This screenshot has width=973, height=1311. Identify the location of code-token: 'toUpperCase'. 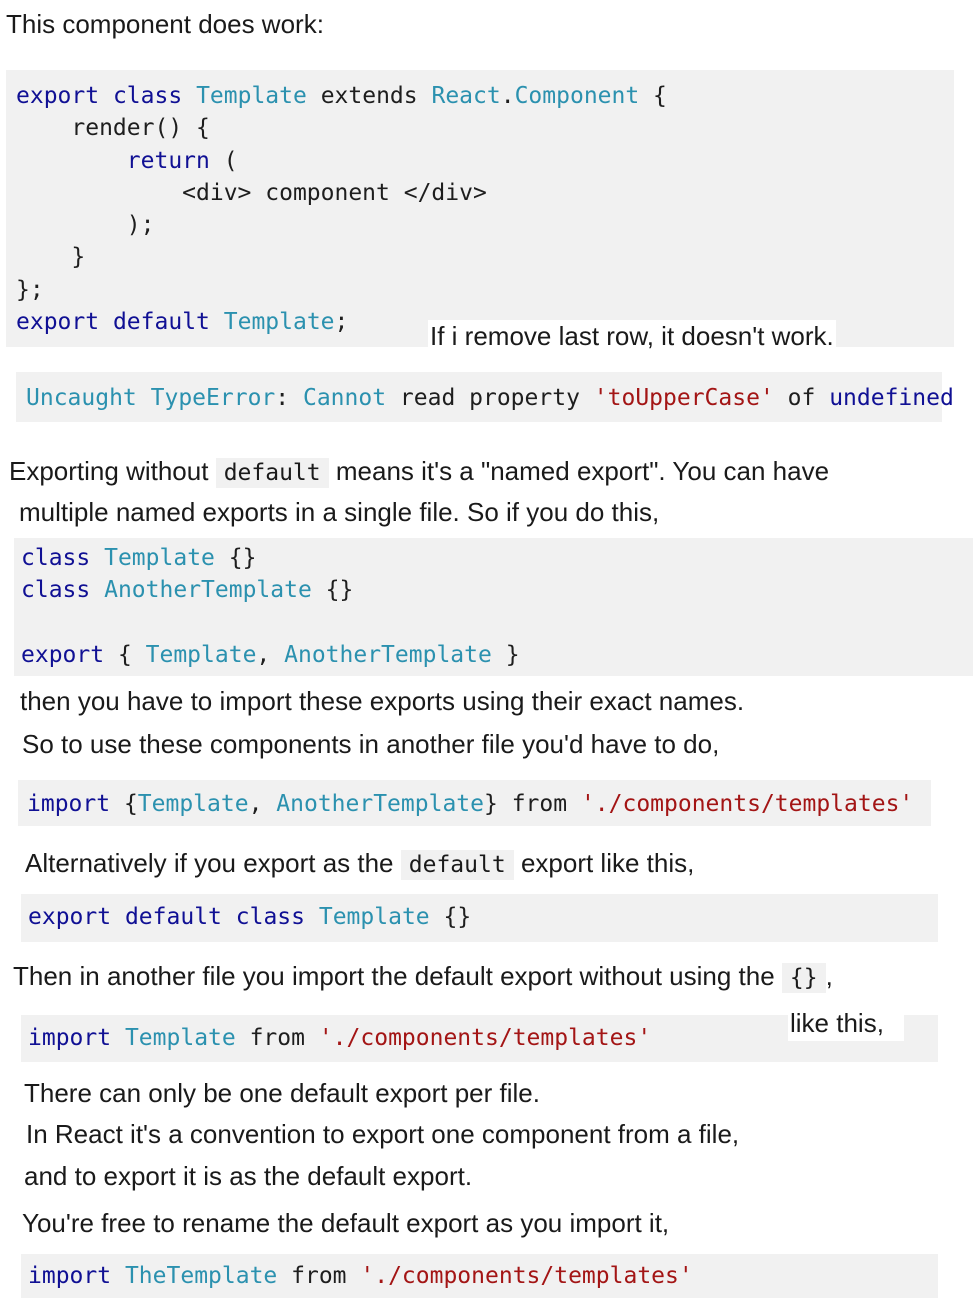
(683, 398).